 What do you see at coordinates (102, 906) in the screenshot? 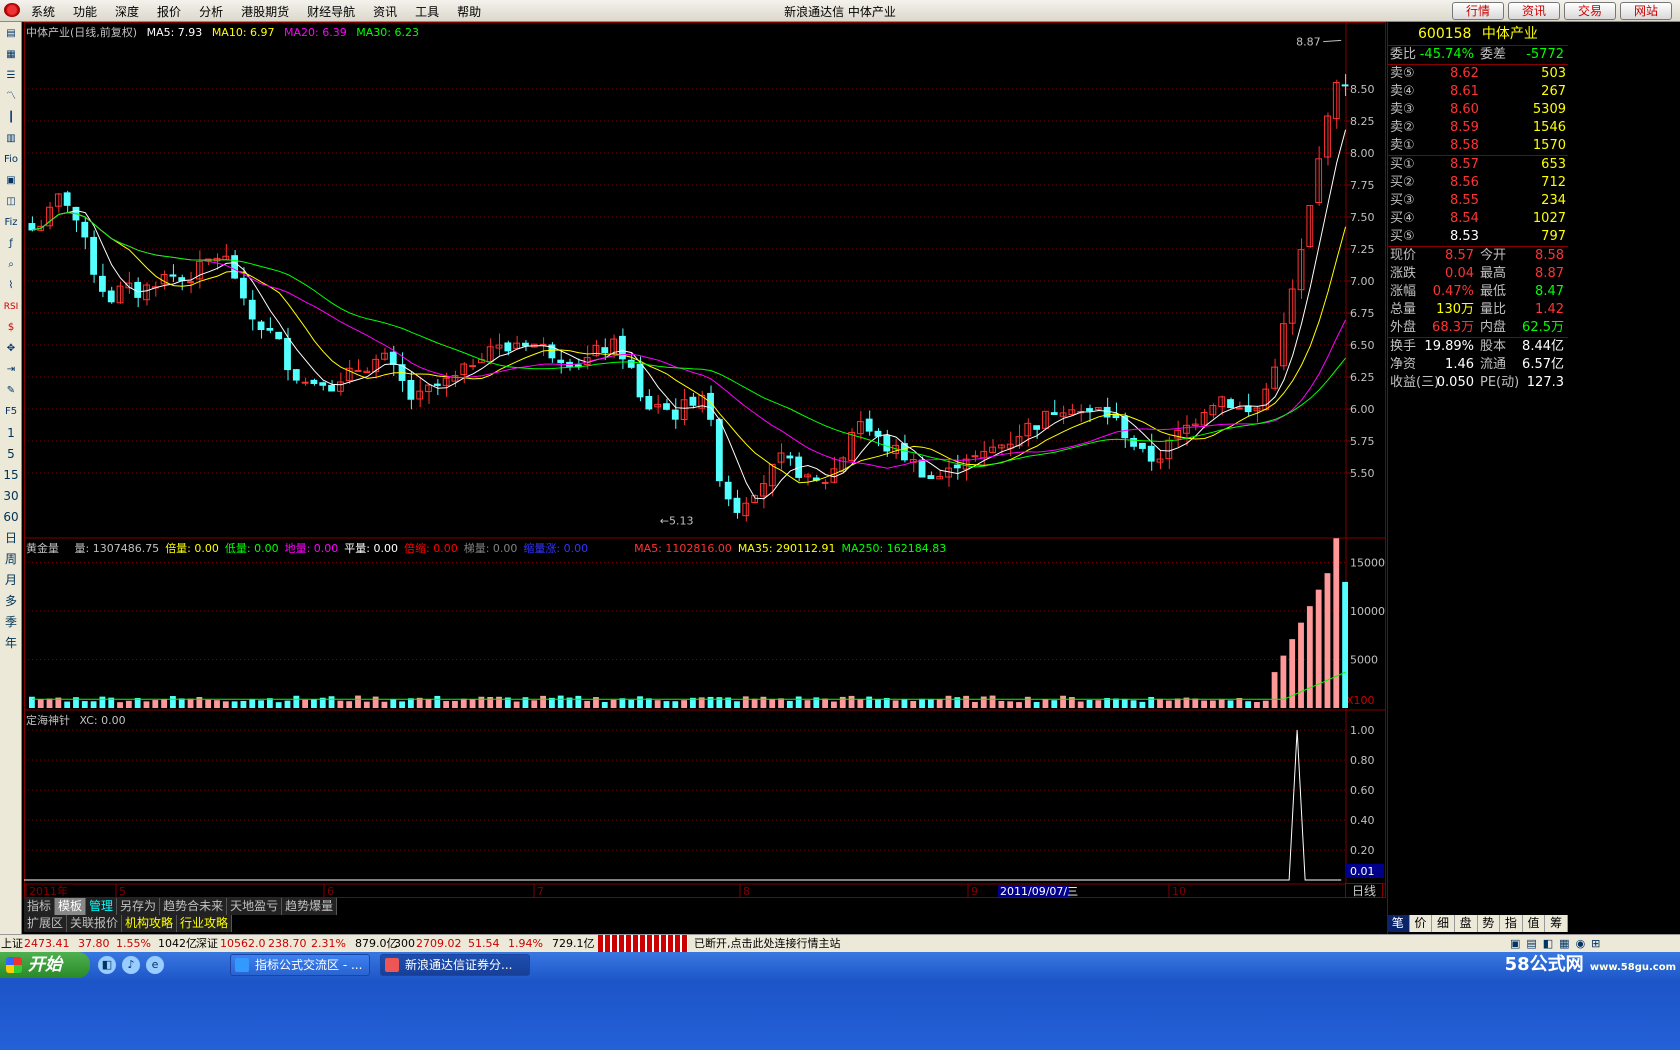
I see `tab-manage: 管理` at bounding box center [102, 906].